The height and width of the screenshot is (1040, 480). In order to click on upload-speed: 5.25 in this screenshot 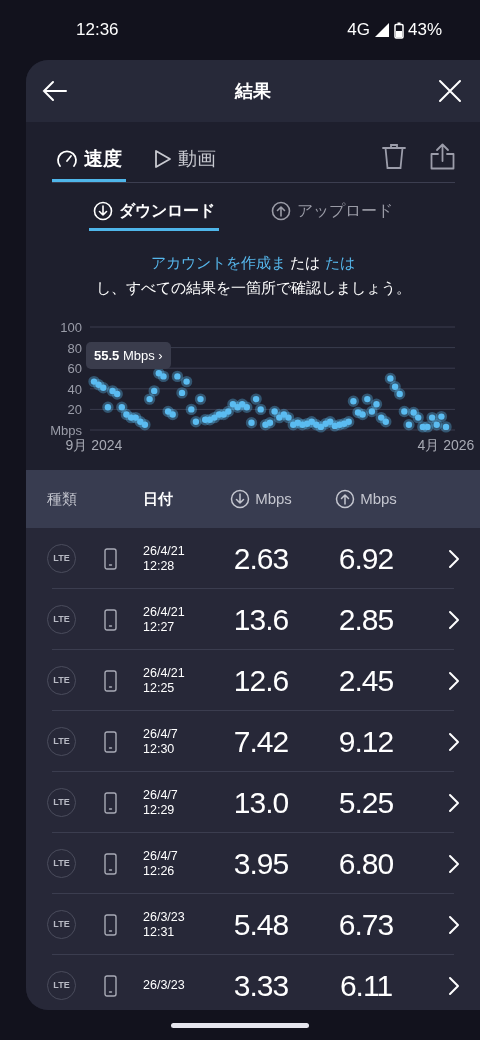, I will do `click(366, 803)`.